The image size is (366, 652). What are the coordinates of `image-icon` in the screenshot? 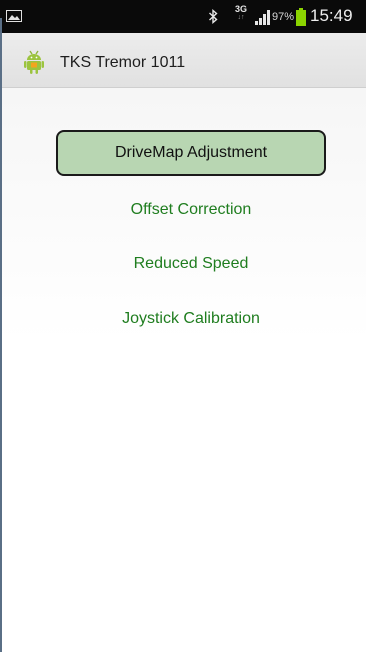 It's located at (14, 16).